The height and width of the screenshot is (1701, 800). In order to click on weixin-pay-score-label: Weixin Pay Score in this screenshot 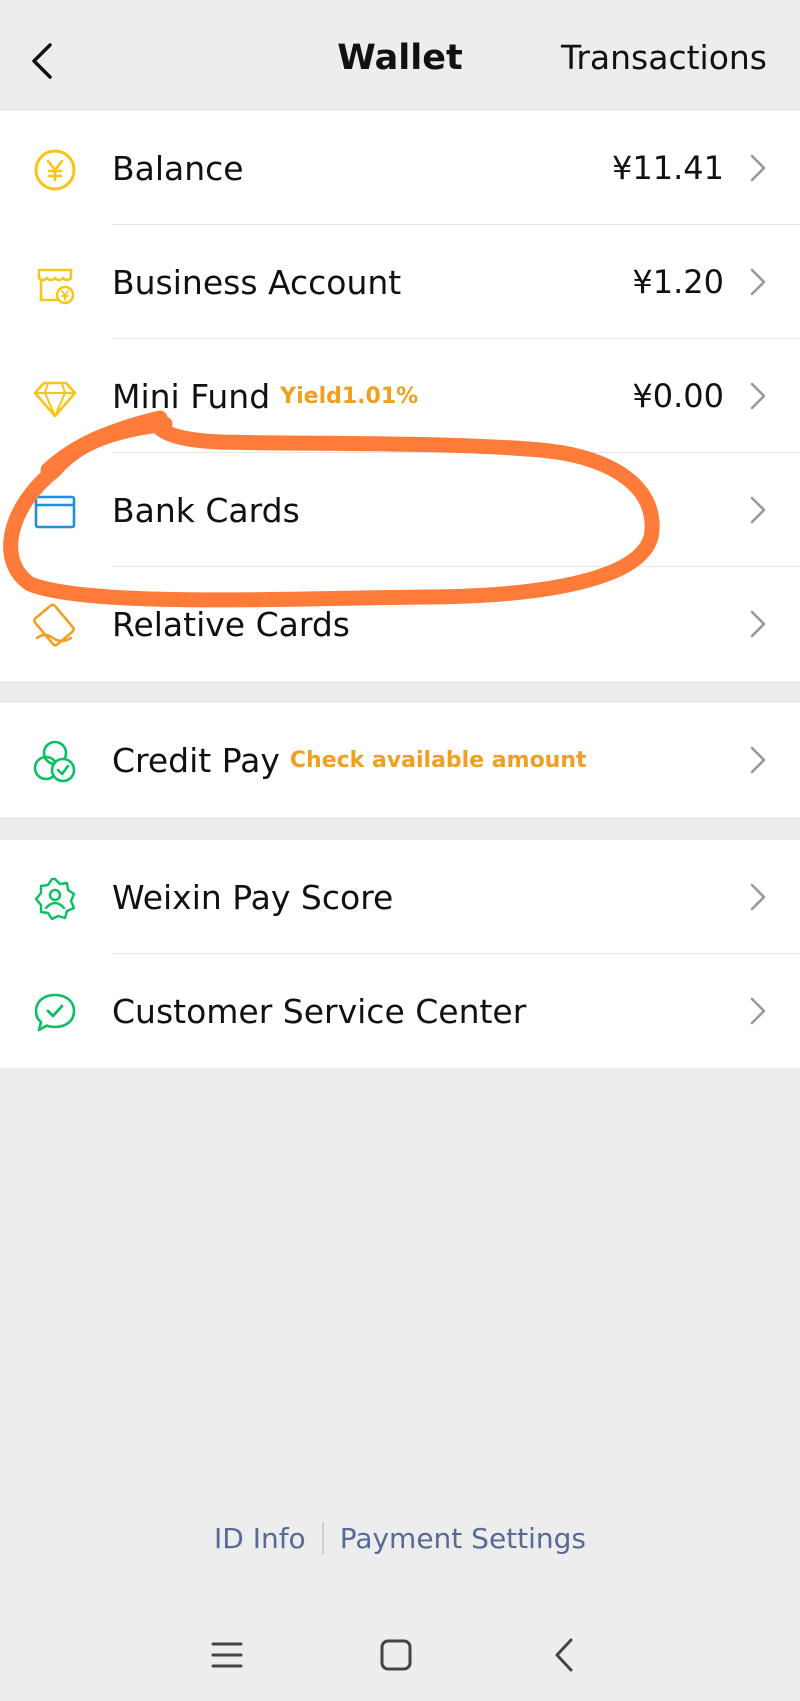, I will do `click(253, 897)`.